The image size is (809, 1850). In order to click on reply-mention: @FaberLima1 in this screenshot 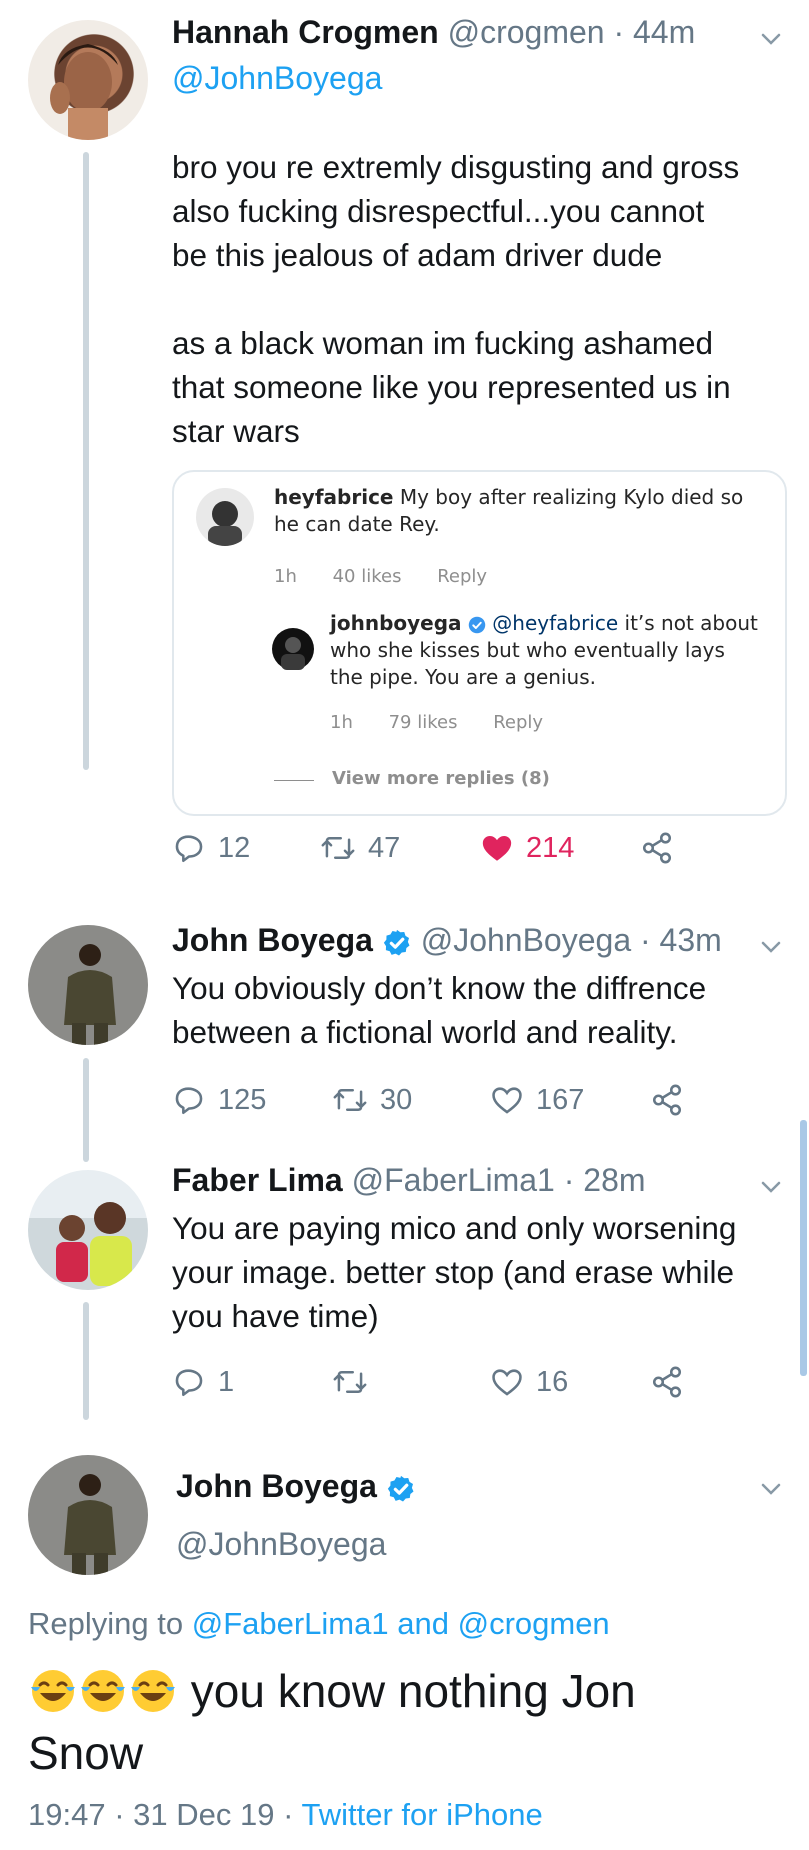, I will do `click(290, 1623)`.